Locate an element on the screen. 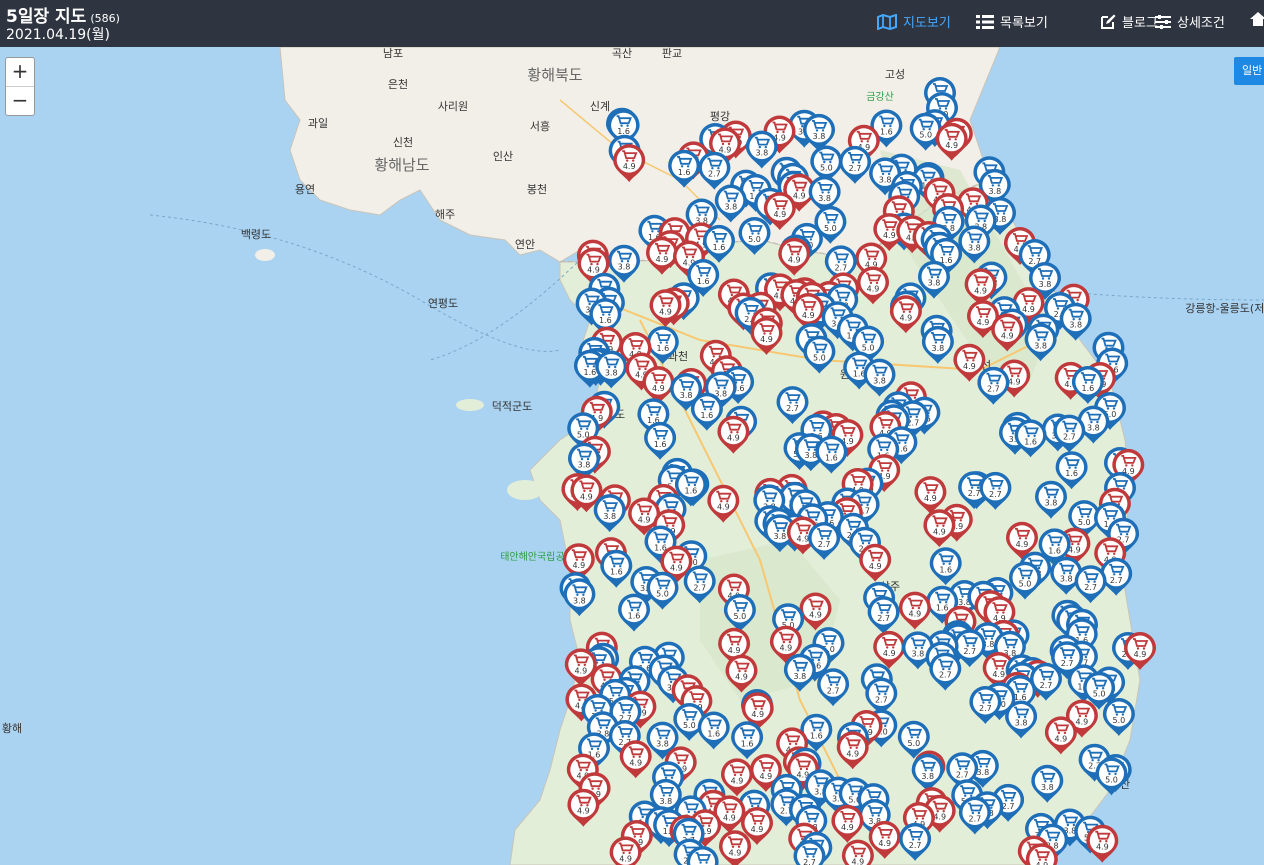  nav-map-view: 지도보기 is located at coordinates (914, 21).